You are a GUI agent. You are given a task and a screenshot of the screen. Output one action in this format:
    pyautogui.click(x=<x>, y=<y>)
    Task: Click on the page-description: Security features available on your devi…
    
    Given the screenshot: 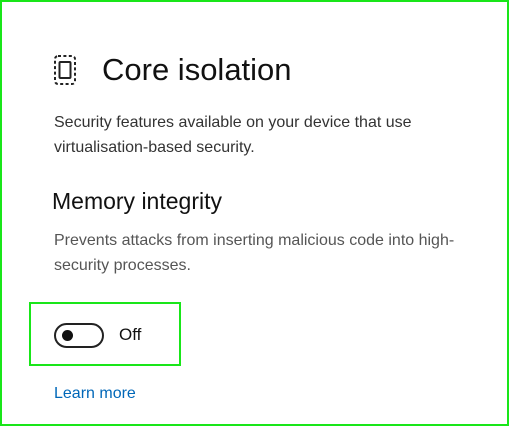 What is the action you would take?
    pyautogui.click(x=233, y=135)
    